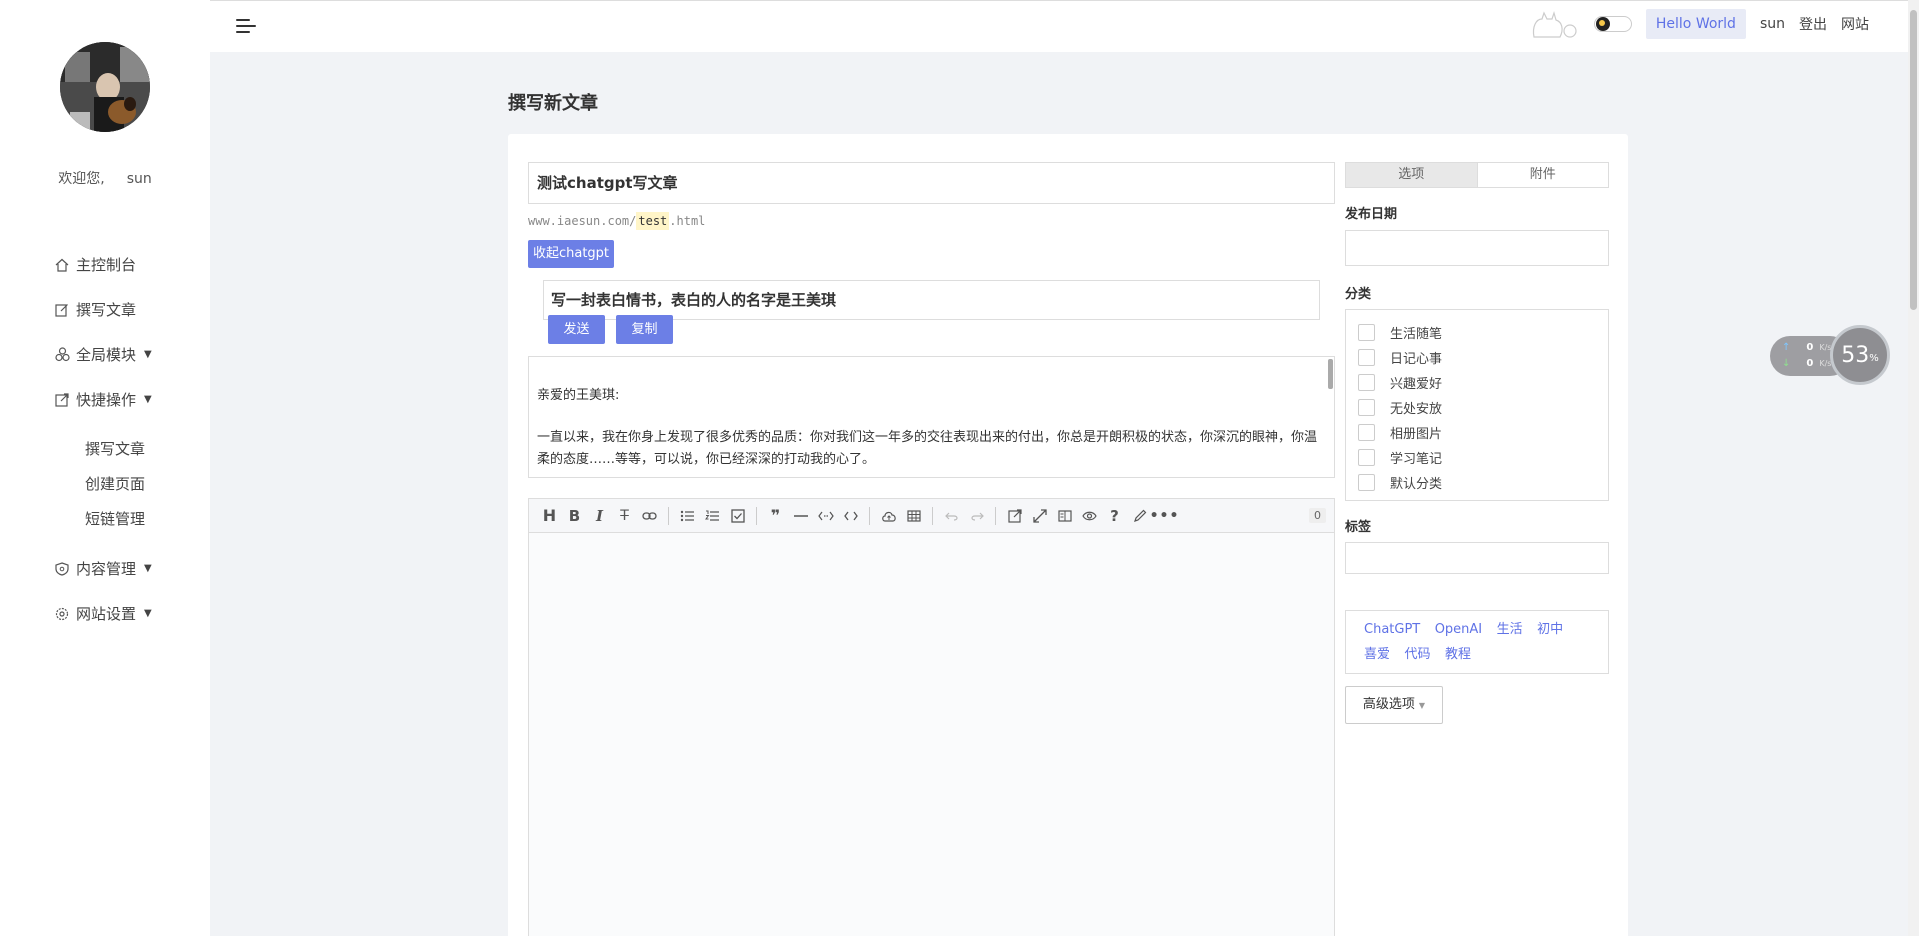 The height and width of the screenshot is (936, 1919). What do you see at coordinates (1477, 357) in the screenshot?
I see `category-option: 日记心事` at bounding box center [1477, 357].